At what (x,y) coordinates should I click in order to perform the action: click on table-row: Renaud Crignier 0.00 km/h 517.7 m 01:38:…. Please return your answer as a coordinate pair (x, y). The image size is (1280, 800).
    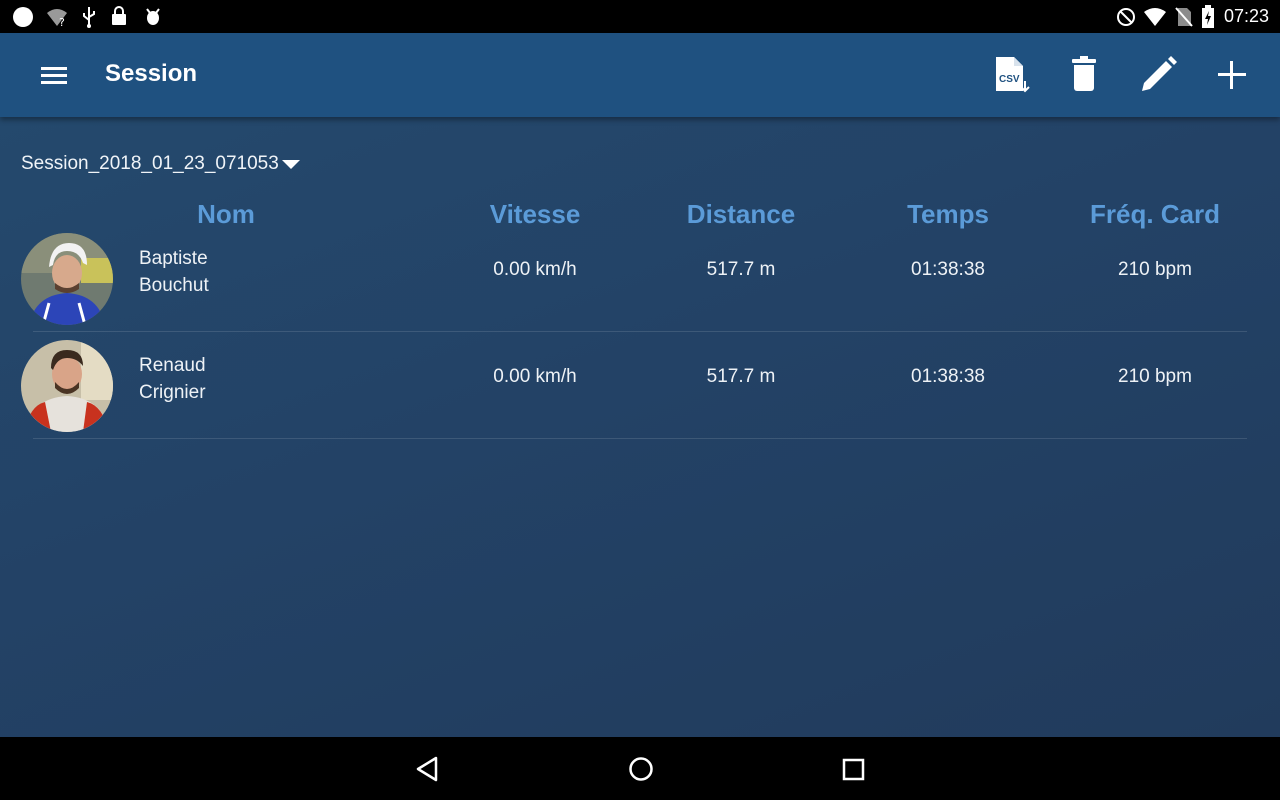
    Looking at the image, I should click on (640, 385).